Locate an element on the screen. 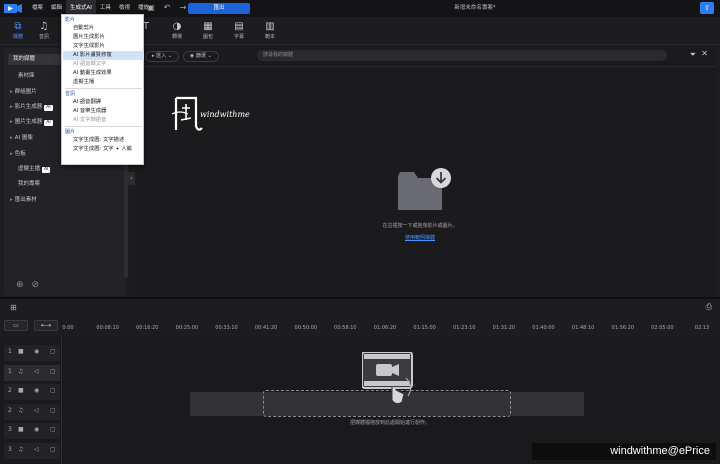 The width and height of the screenshot is (720, 464). sidebar-item-label: 色板 is located at coordinates (20, 154).